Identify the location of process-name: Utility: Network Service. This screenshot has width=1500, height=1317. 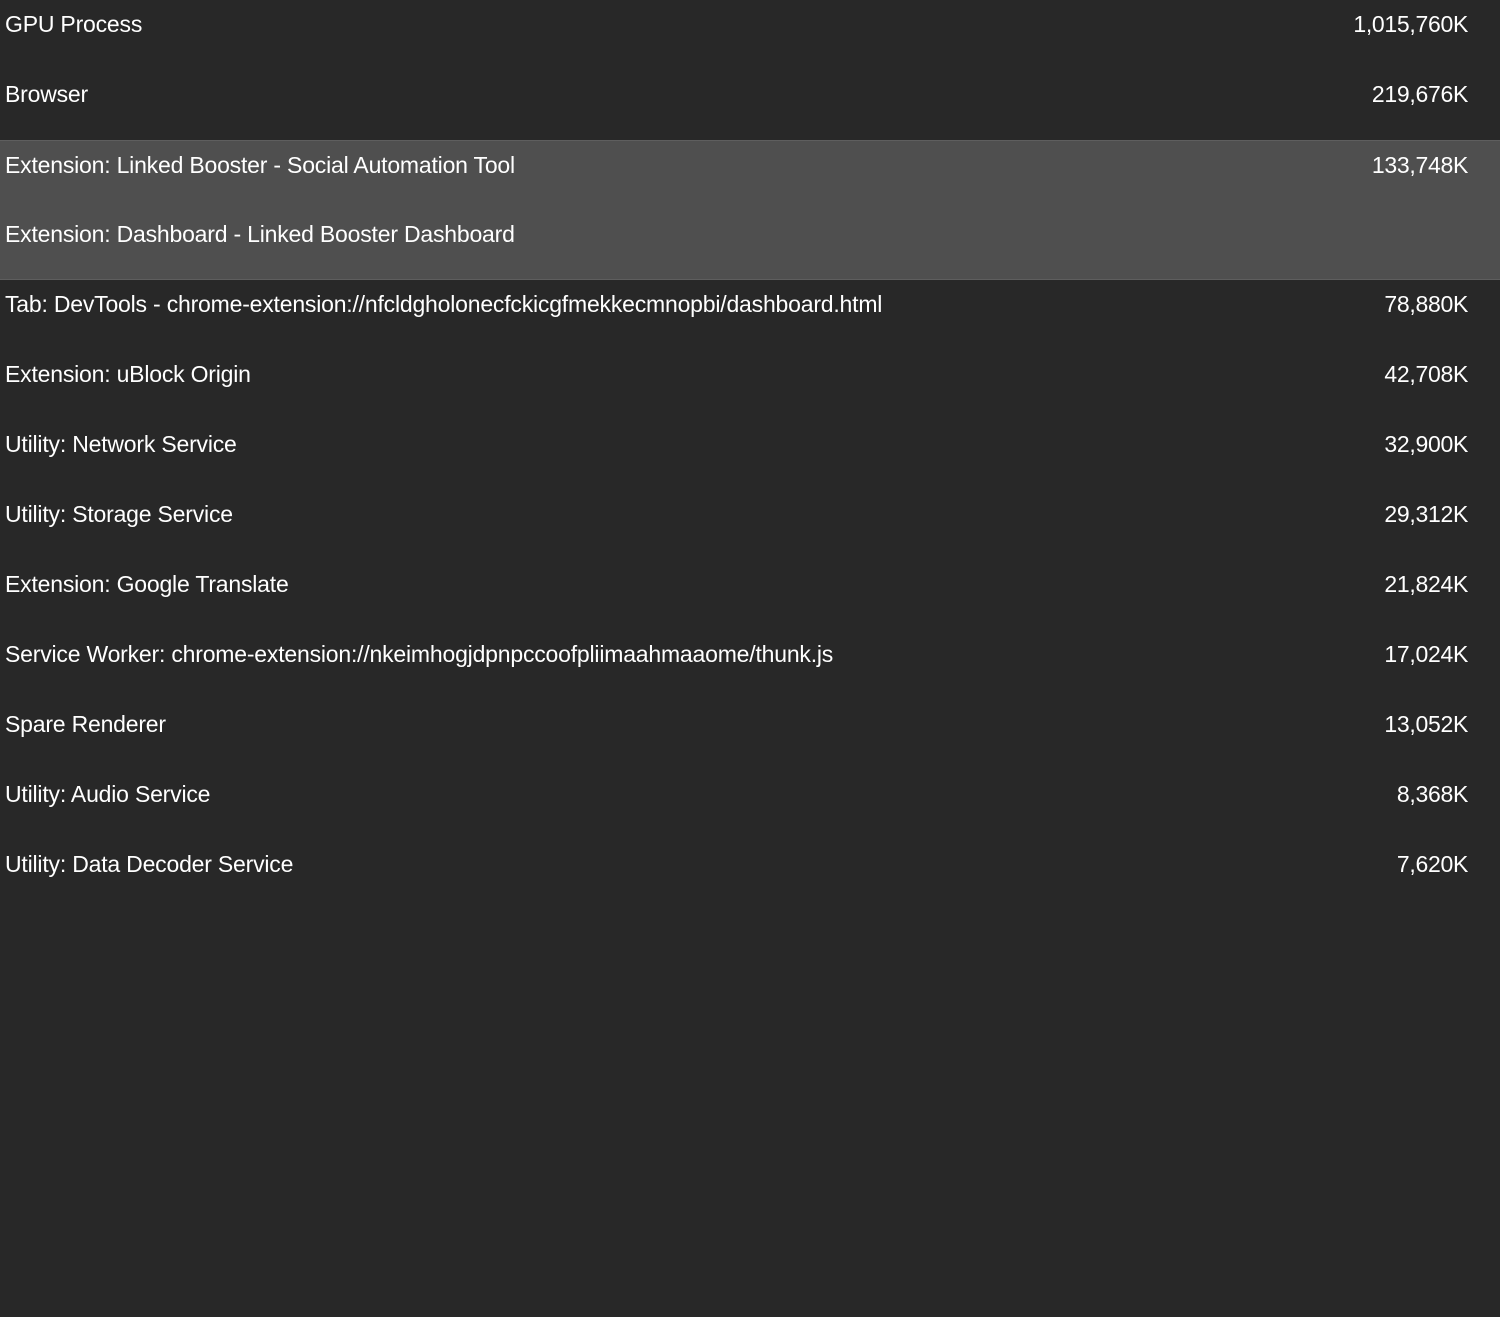
(121, 444).